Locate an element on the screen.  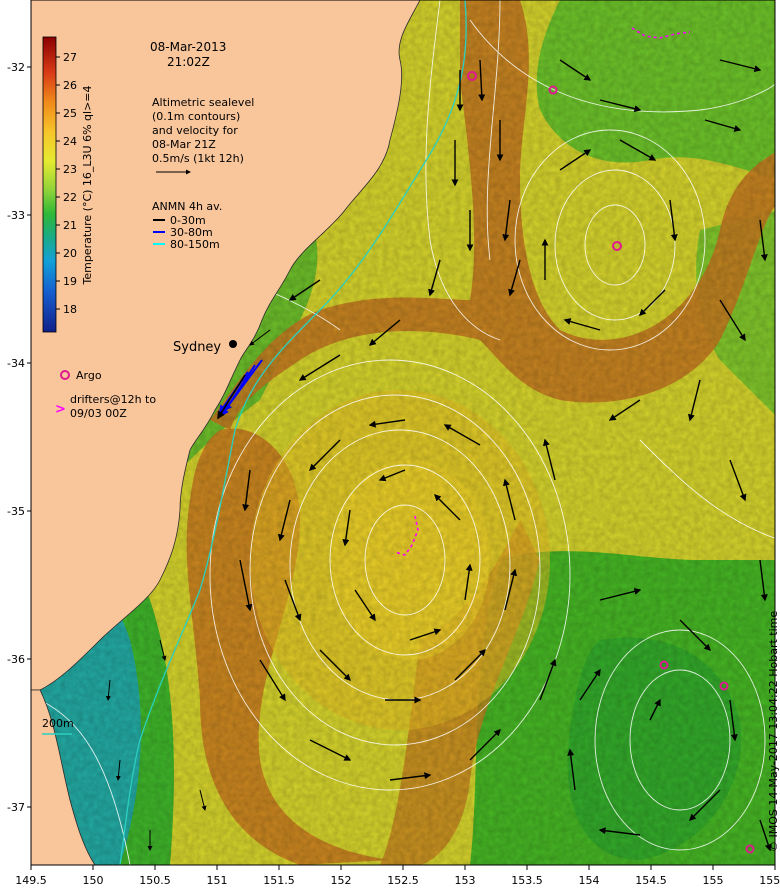
x-tick-label: 149.5 is located at coordinates (31, 880).